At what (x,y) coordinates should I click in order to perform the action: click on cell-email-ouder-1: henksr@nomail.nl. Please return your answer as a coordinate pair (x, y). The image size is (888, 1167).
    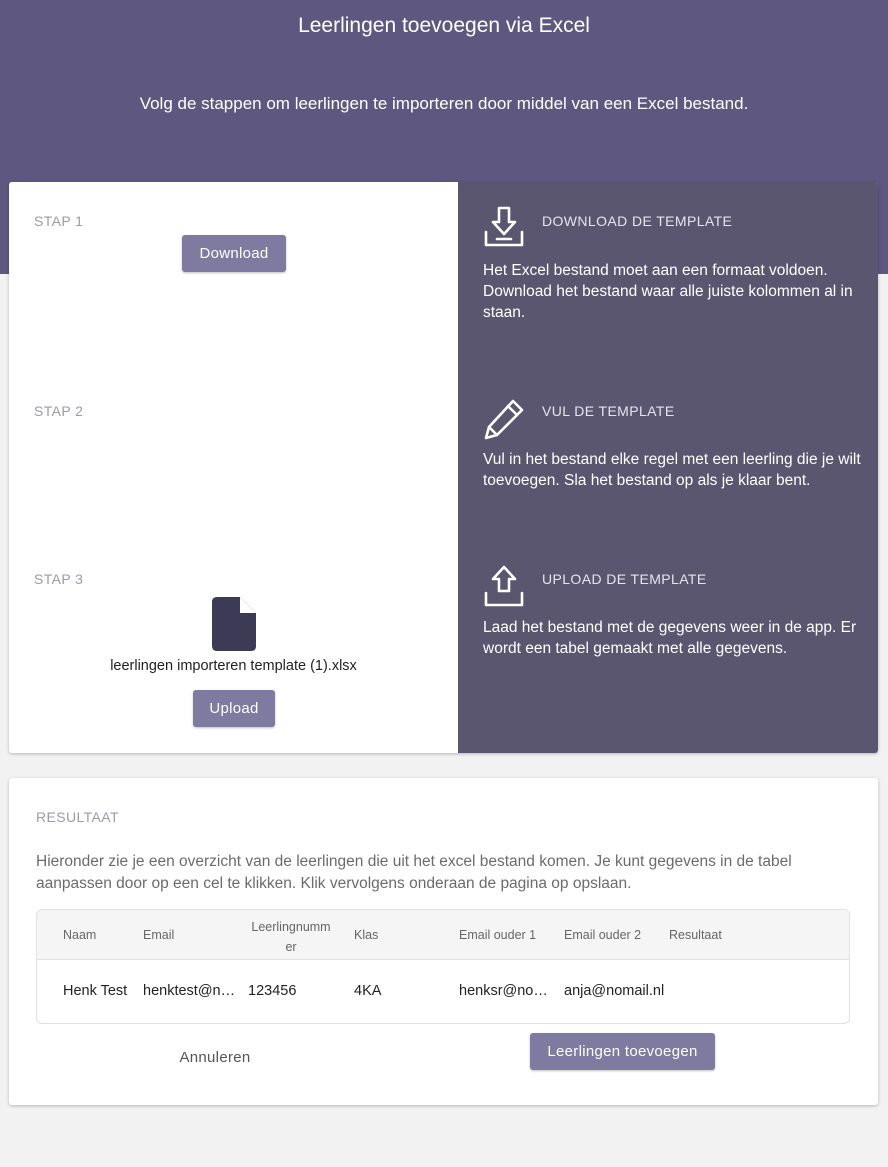
    Looking at the image, I should click on (508, 991).